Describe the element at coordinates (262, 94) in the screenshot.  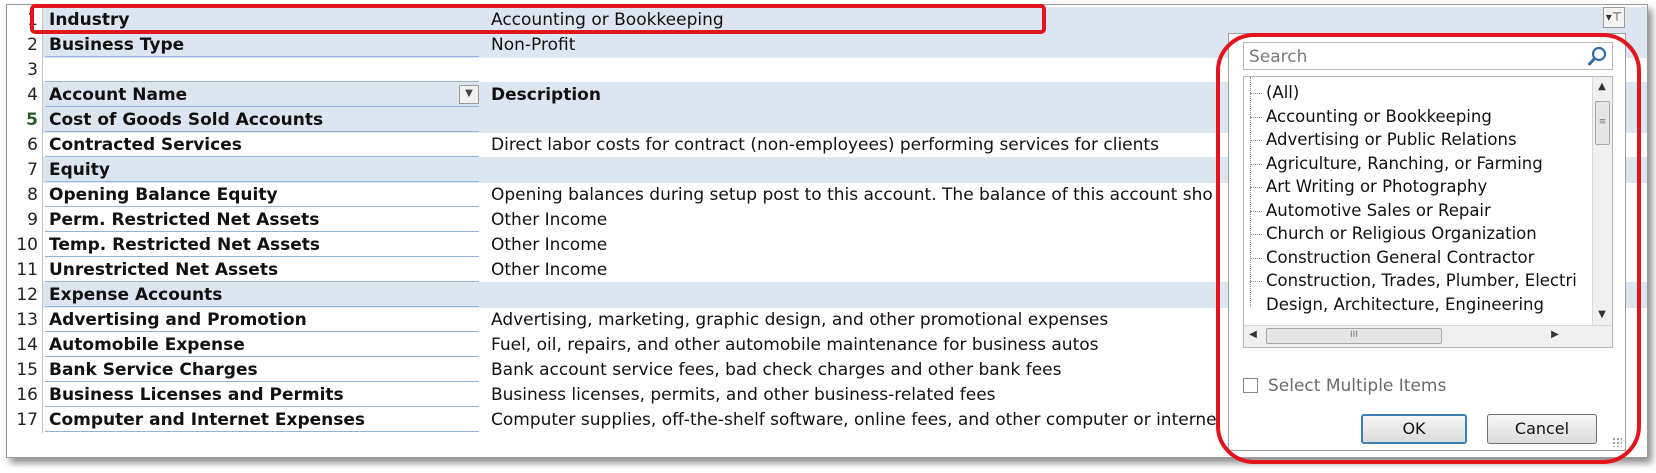
I see `cell-account-name: Account Name` at that location.